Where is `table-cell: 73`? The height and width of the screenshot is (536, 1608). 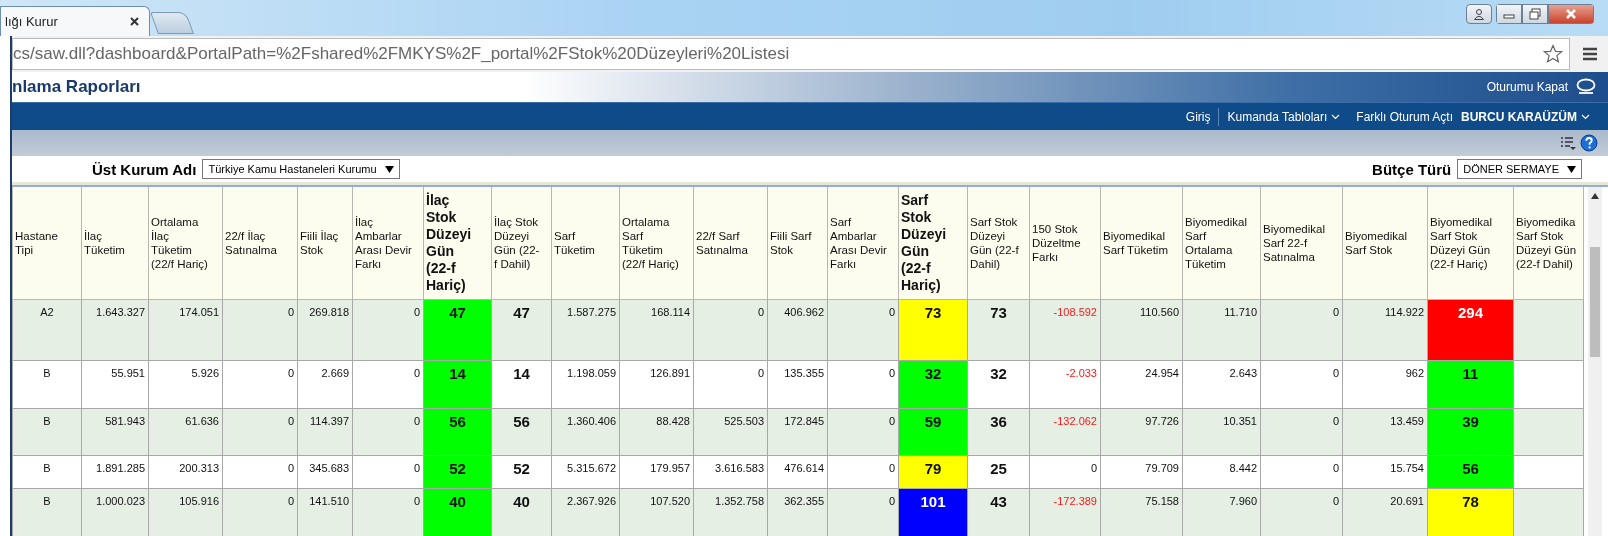 table-cell: 73 is located at coordinates (998, 330).